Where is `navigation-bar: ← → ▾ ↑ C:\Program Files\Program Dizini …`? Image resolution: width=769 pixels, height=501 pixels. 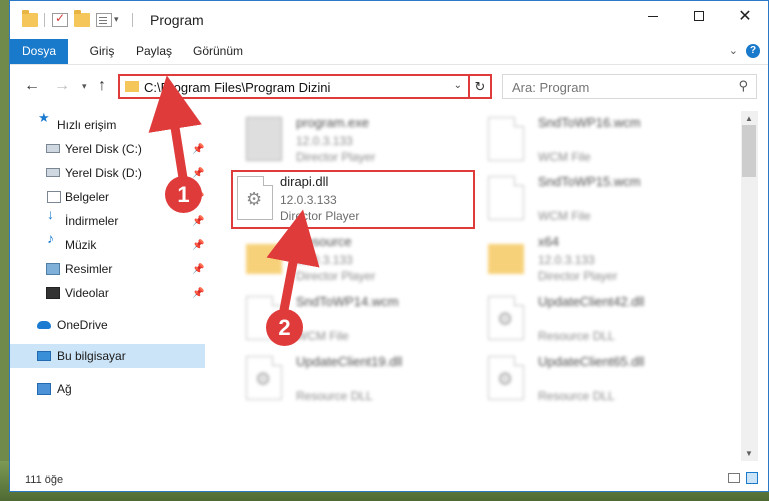
navigation-bar: ← → ▾ ↑ C:\Program Files\Program Dizini … is located at coordinates (389, 87).